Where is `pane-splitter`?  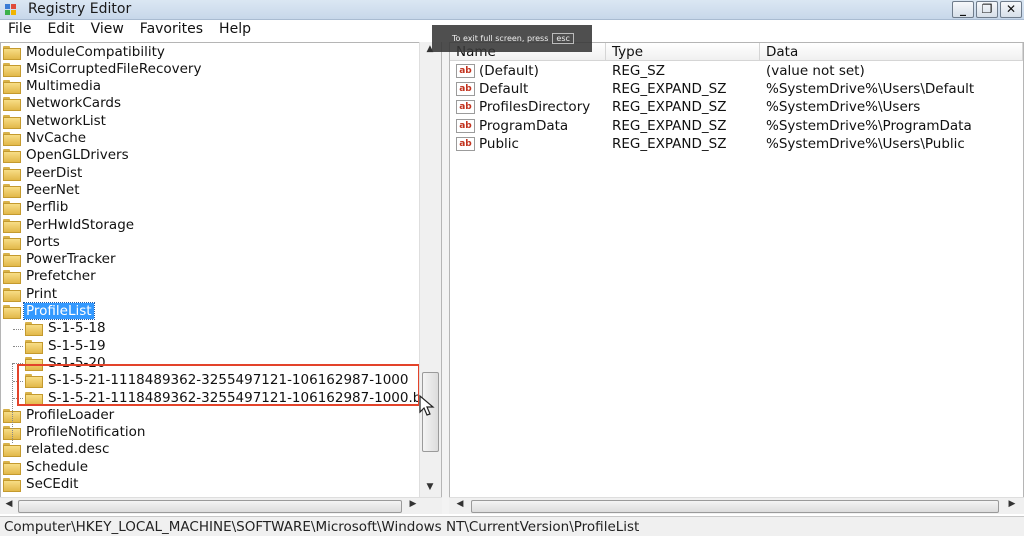 pane-splitter is located at coordinates (445, 278).